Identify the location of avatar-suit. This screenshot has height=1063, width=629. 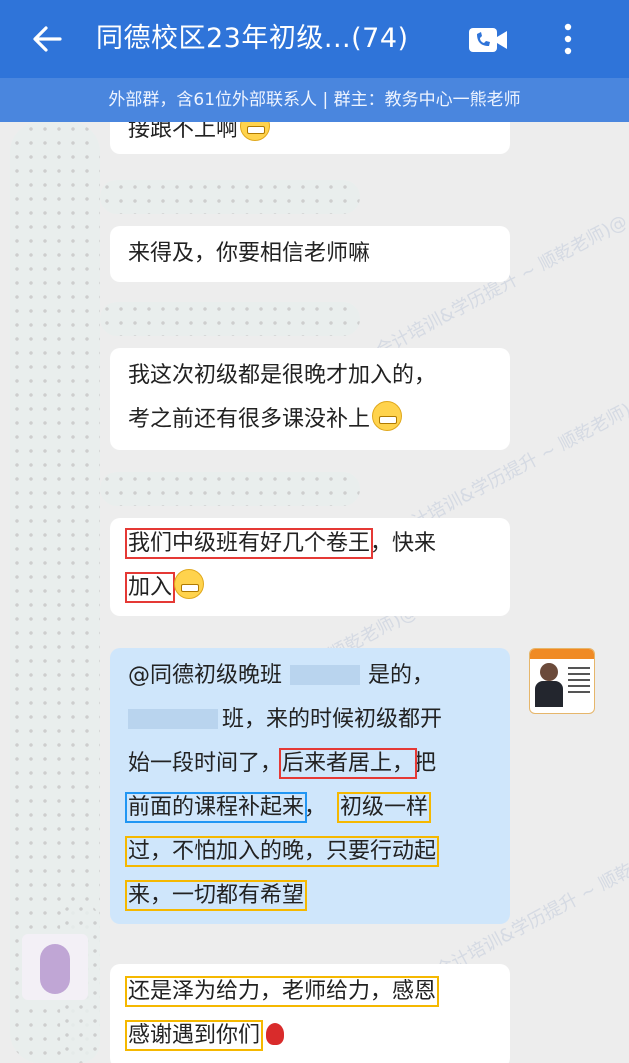
(549, 694).